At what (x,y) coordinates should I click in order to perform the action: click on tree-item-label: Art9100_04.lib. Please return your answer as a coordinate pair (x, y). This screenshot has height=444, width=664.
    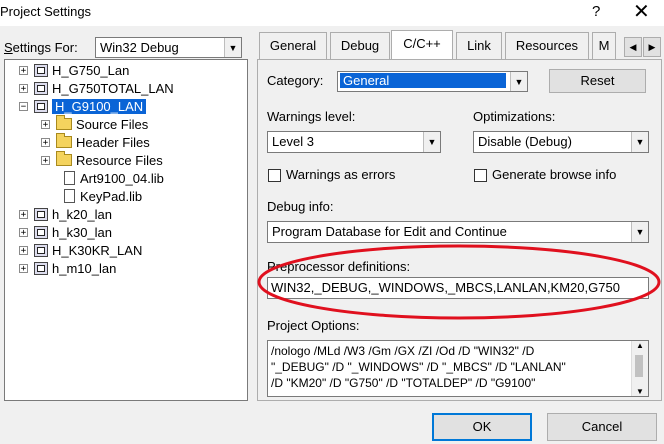
    Looking at the image, I should click on (122, 178).